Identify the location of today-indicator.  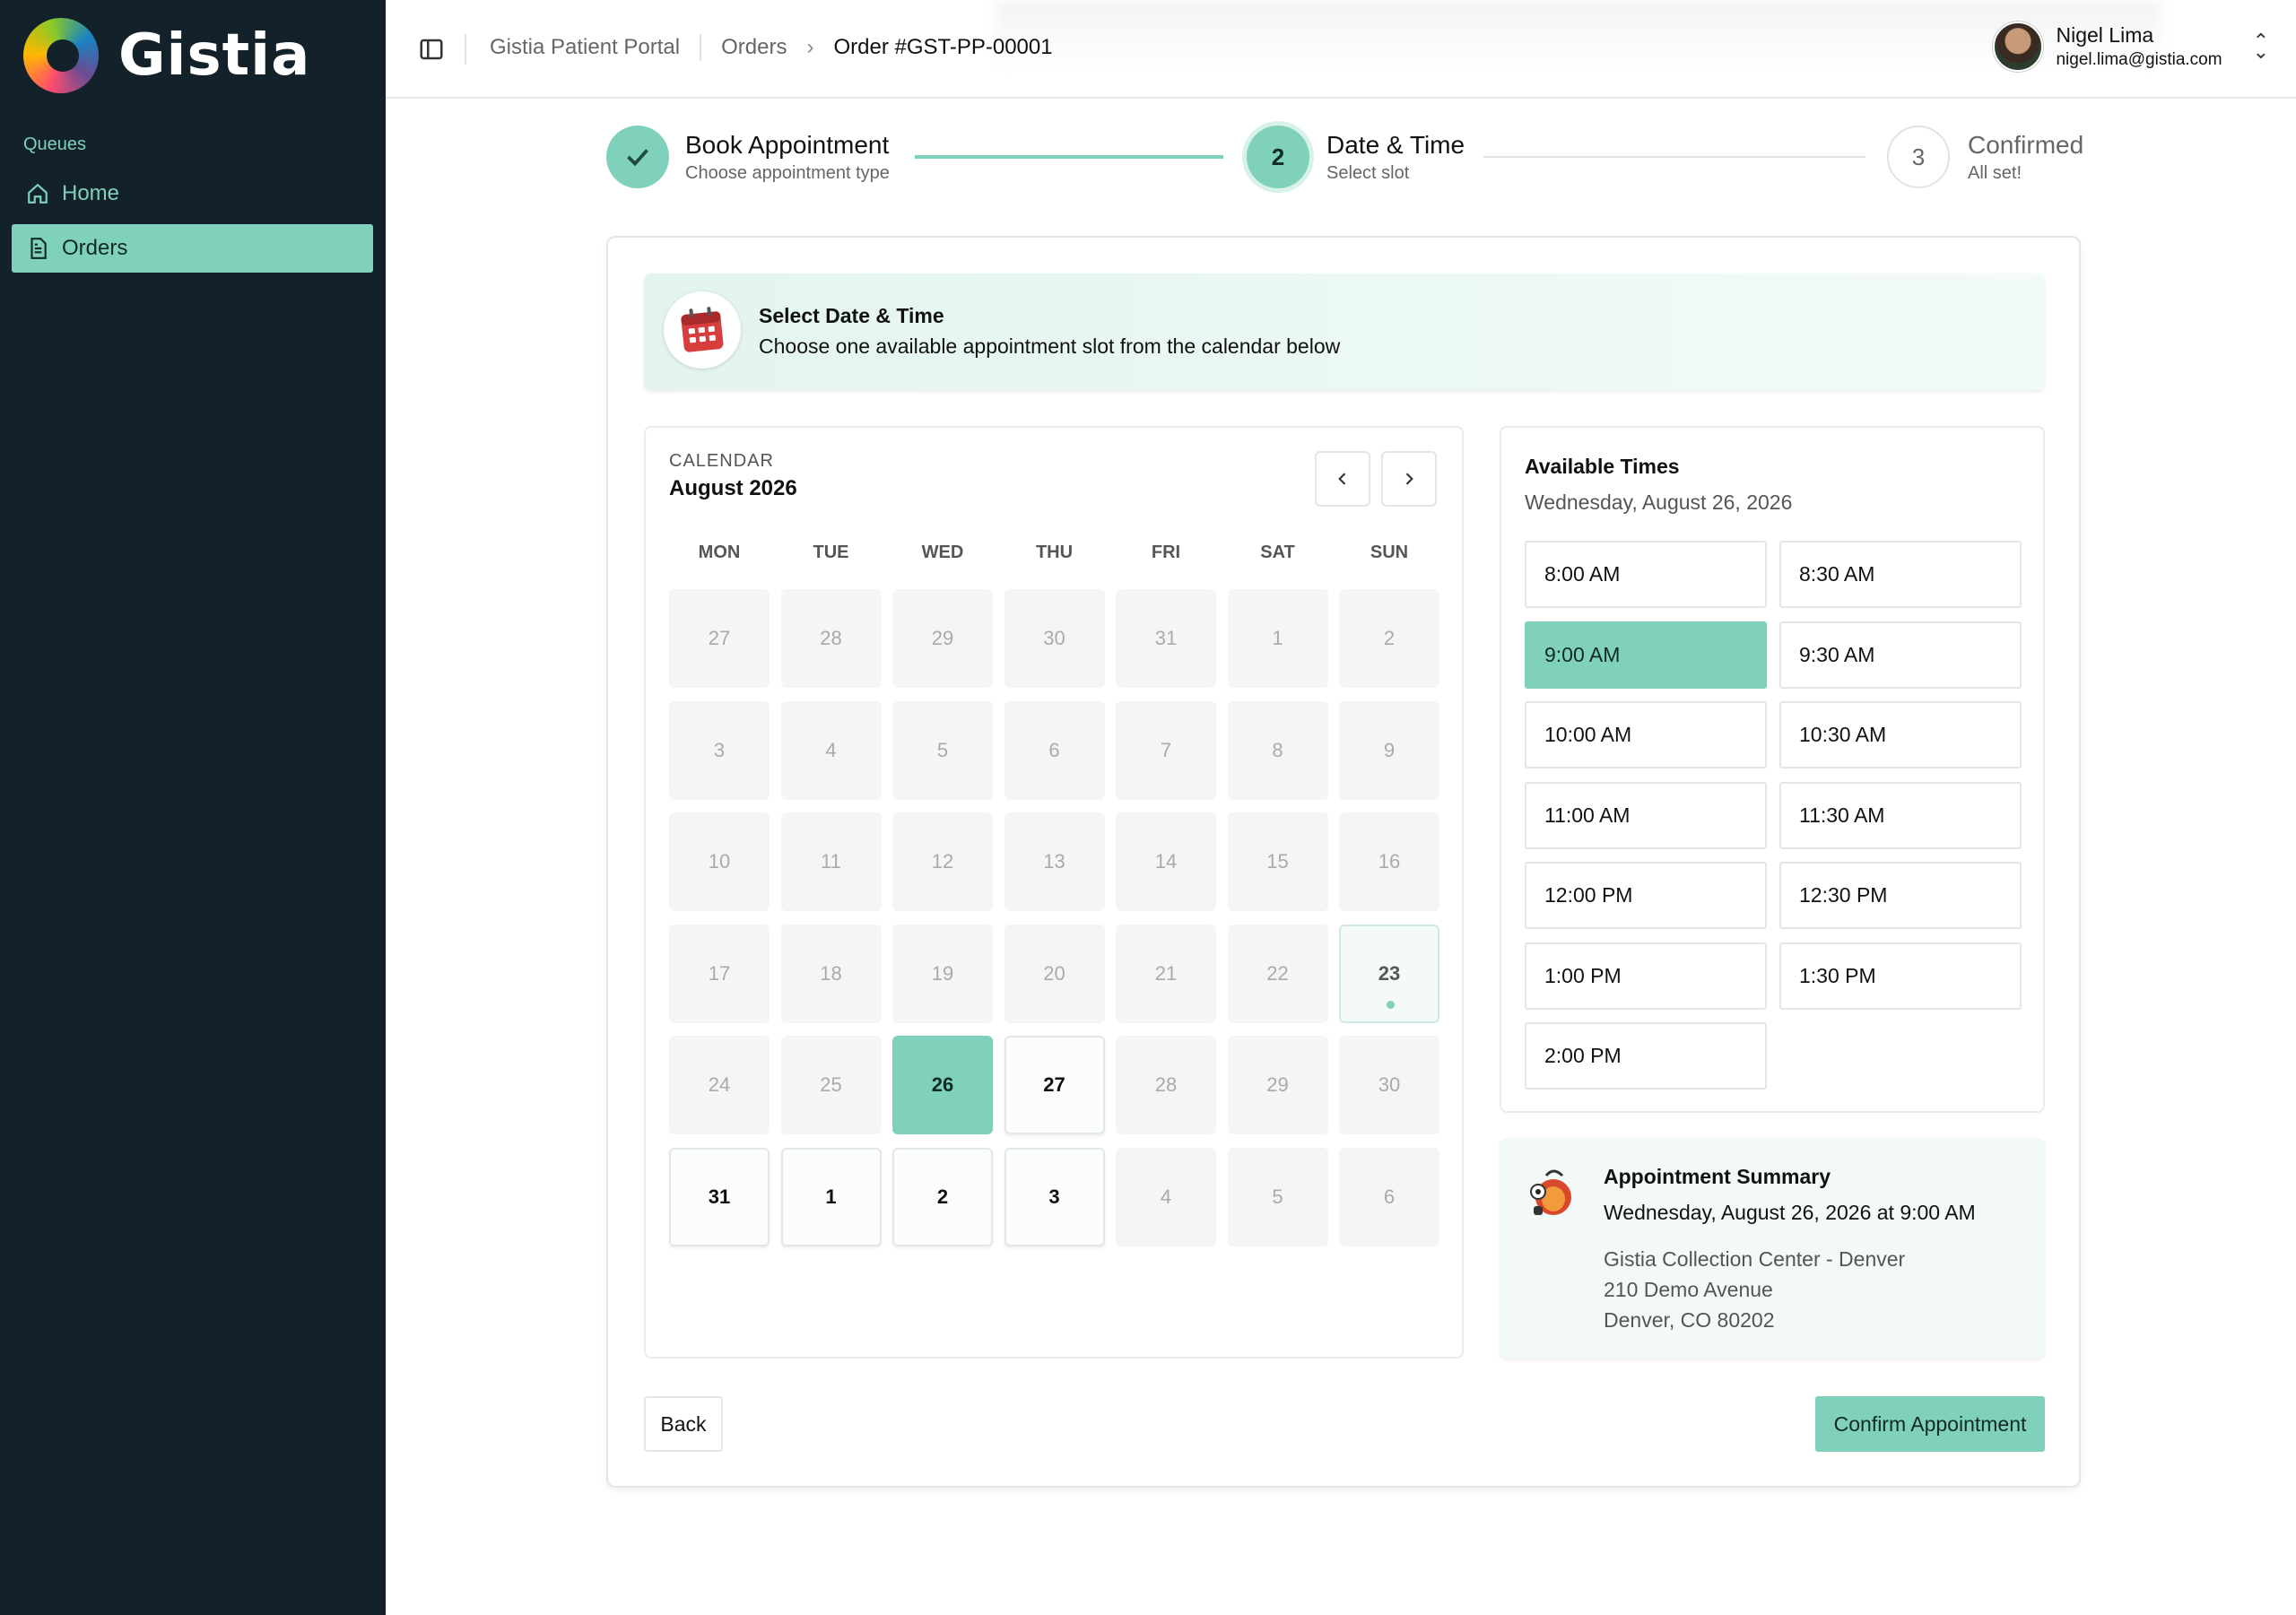
(1391, 1004).